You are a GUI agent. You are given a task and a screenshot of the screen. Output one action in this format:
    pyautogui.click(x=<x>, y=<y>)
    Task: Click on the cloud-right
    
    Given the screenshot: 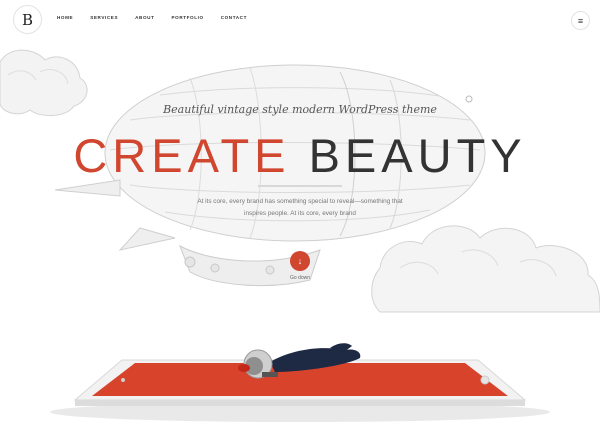 What is the action you would take?
    pyautogui.click(x=485, y=269)
    